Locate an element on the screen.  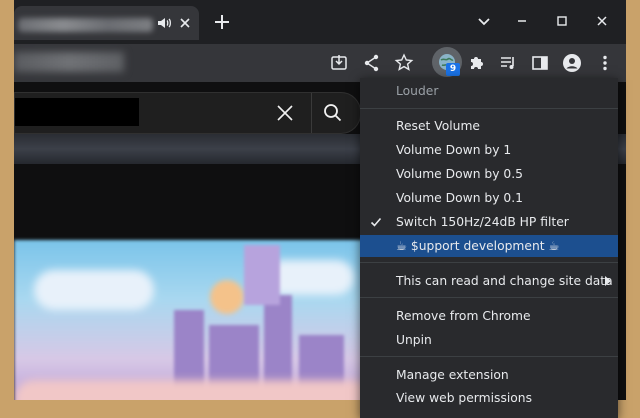
menu-item-hp-filter: Switch 150Hz/24dB HP filter is located at coordinates (489, 222).